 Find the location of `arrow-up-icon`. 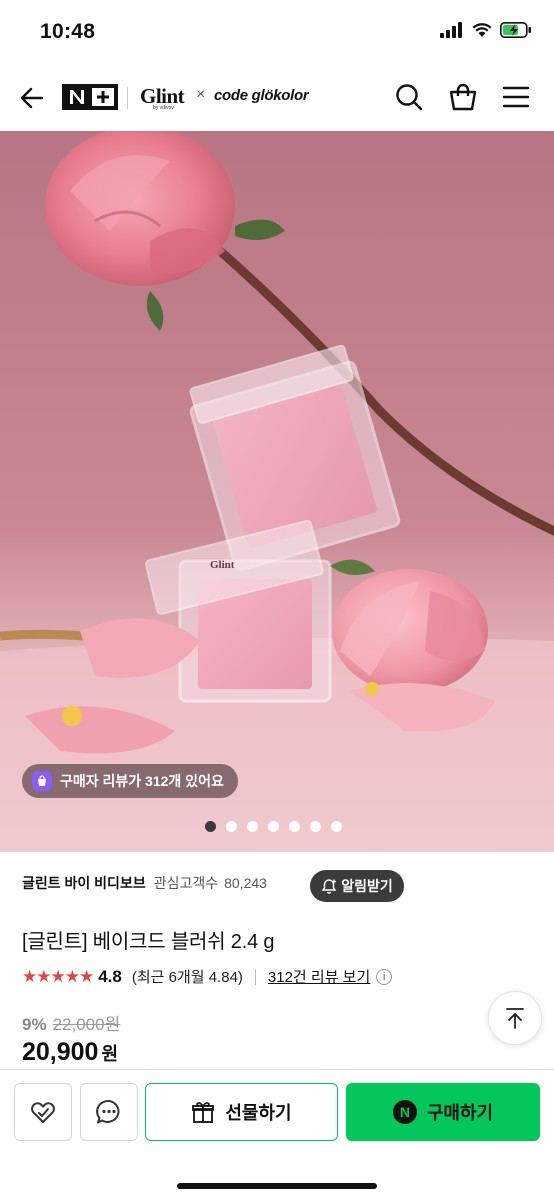

arrow-up-icon is located at coordinates (515, 1018).